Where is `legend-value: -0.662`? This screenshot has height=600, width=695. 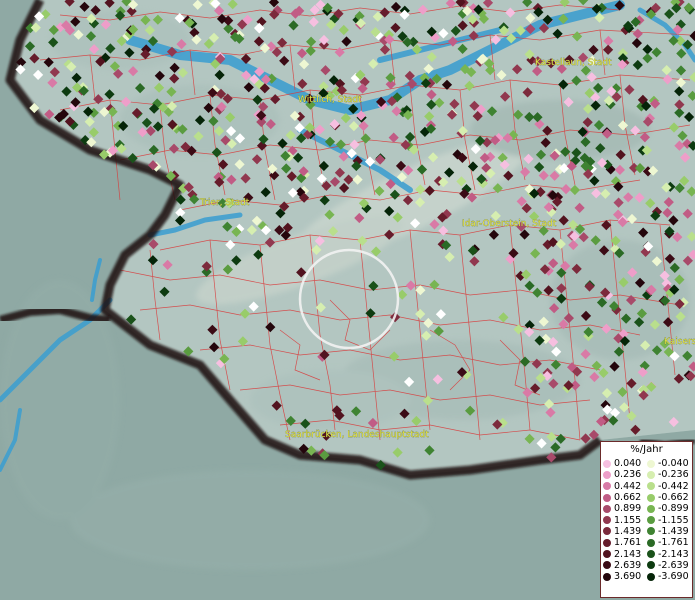 legend-value: -0.662 is located at coordinates (673, 498).